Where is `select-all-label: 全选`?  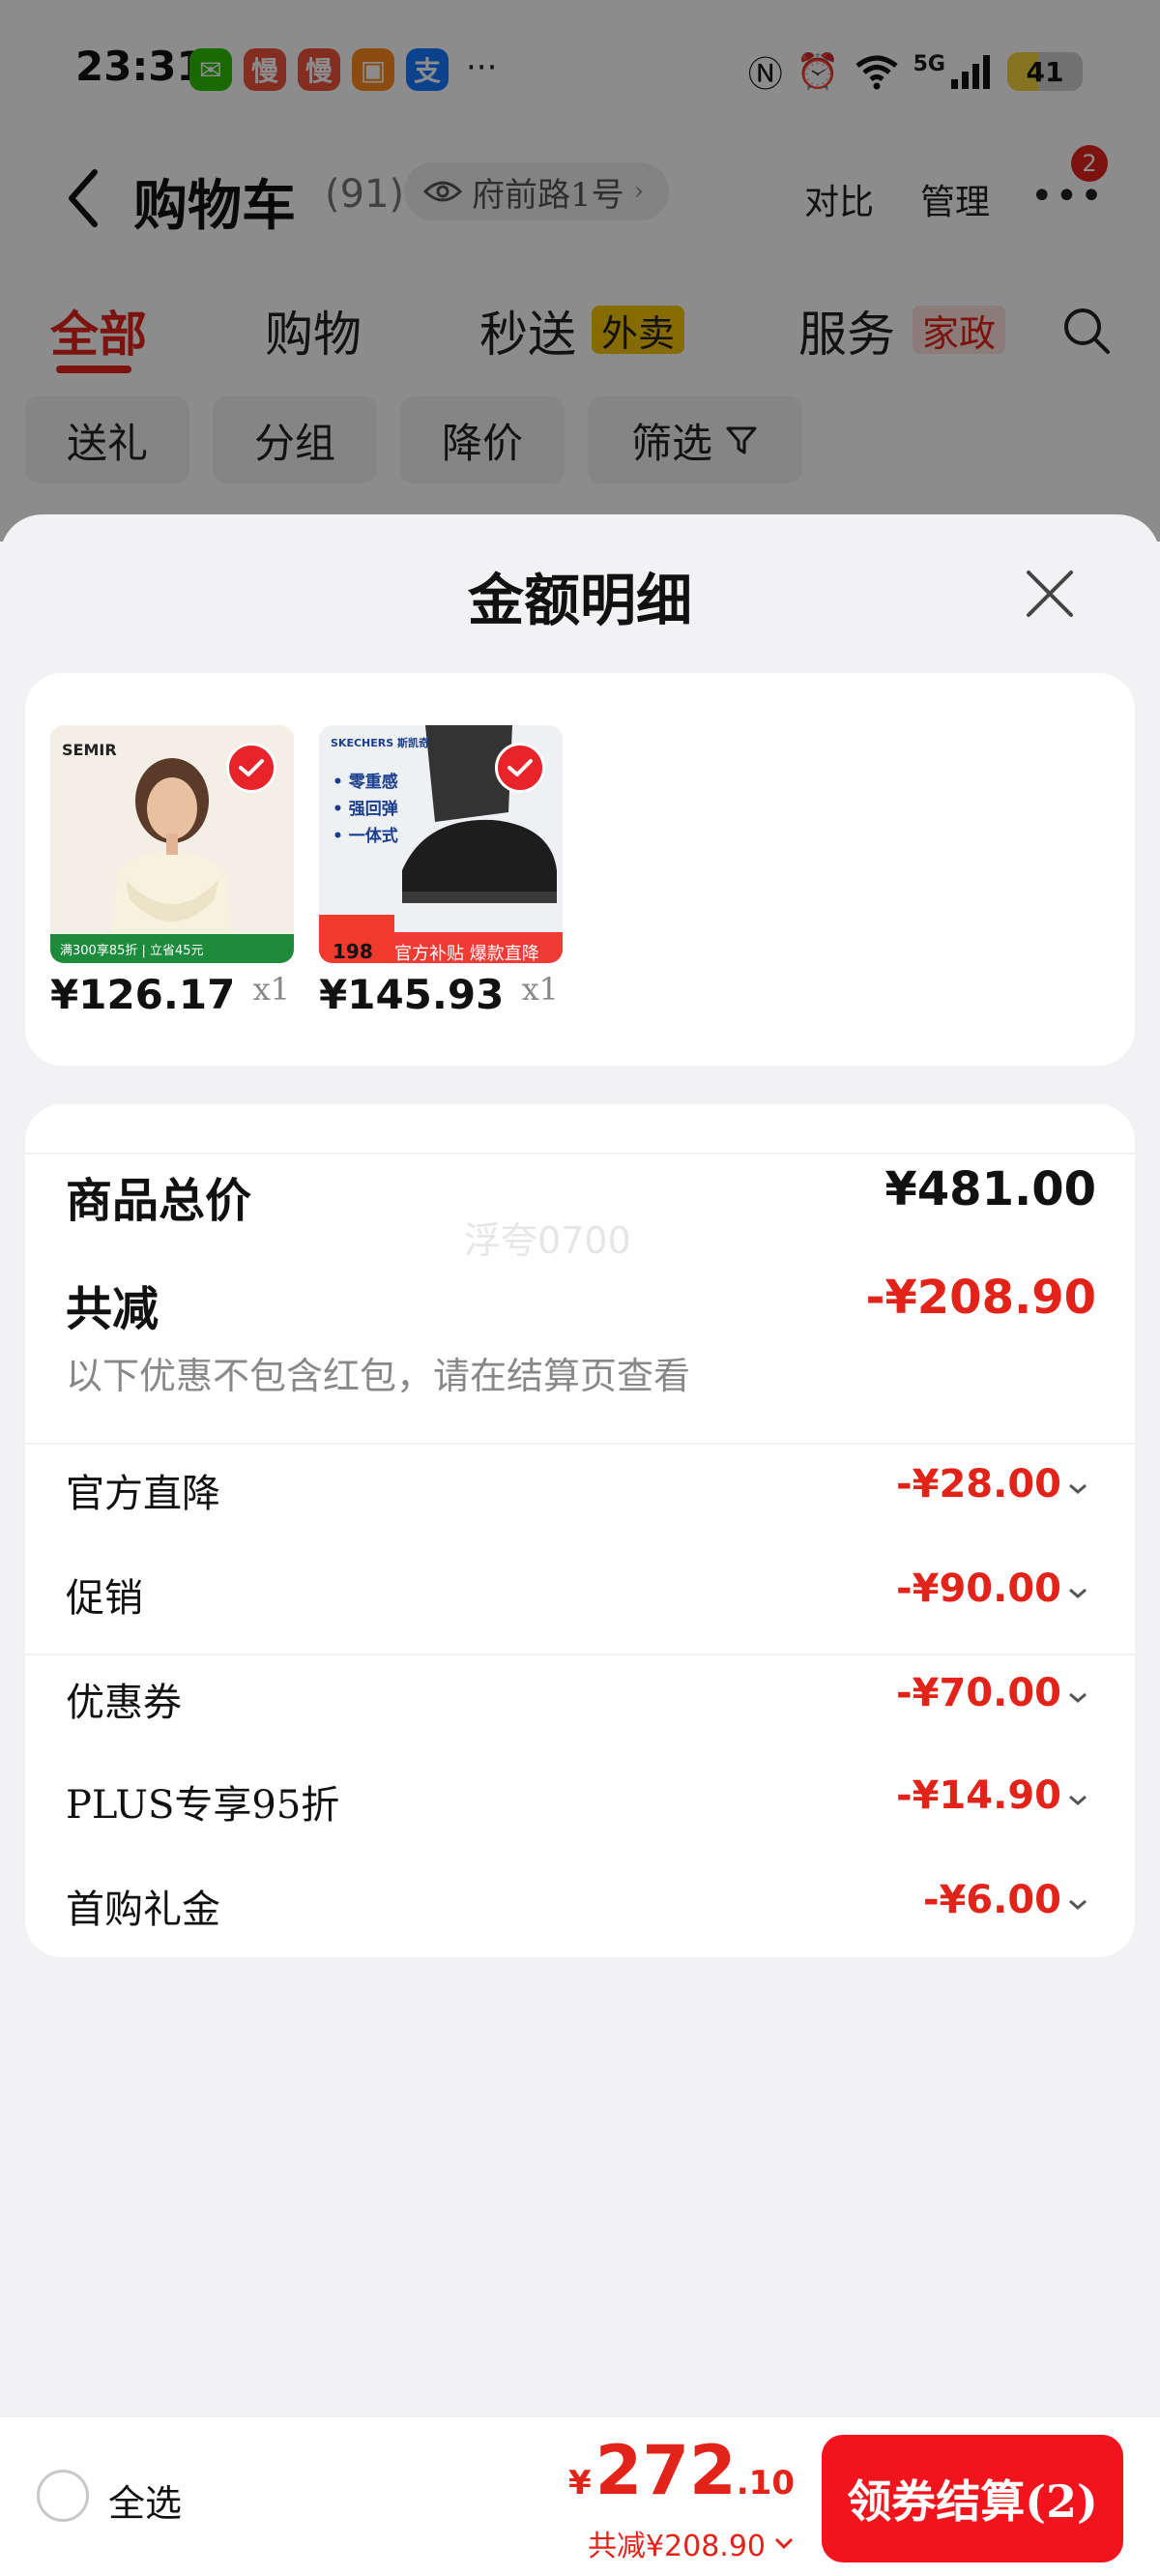
select-all-label: 全选 is located at coordinates (145, 2500).